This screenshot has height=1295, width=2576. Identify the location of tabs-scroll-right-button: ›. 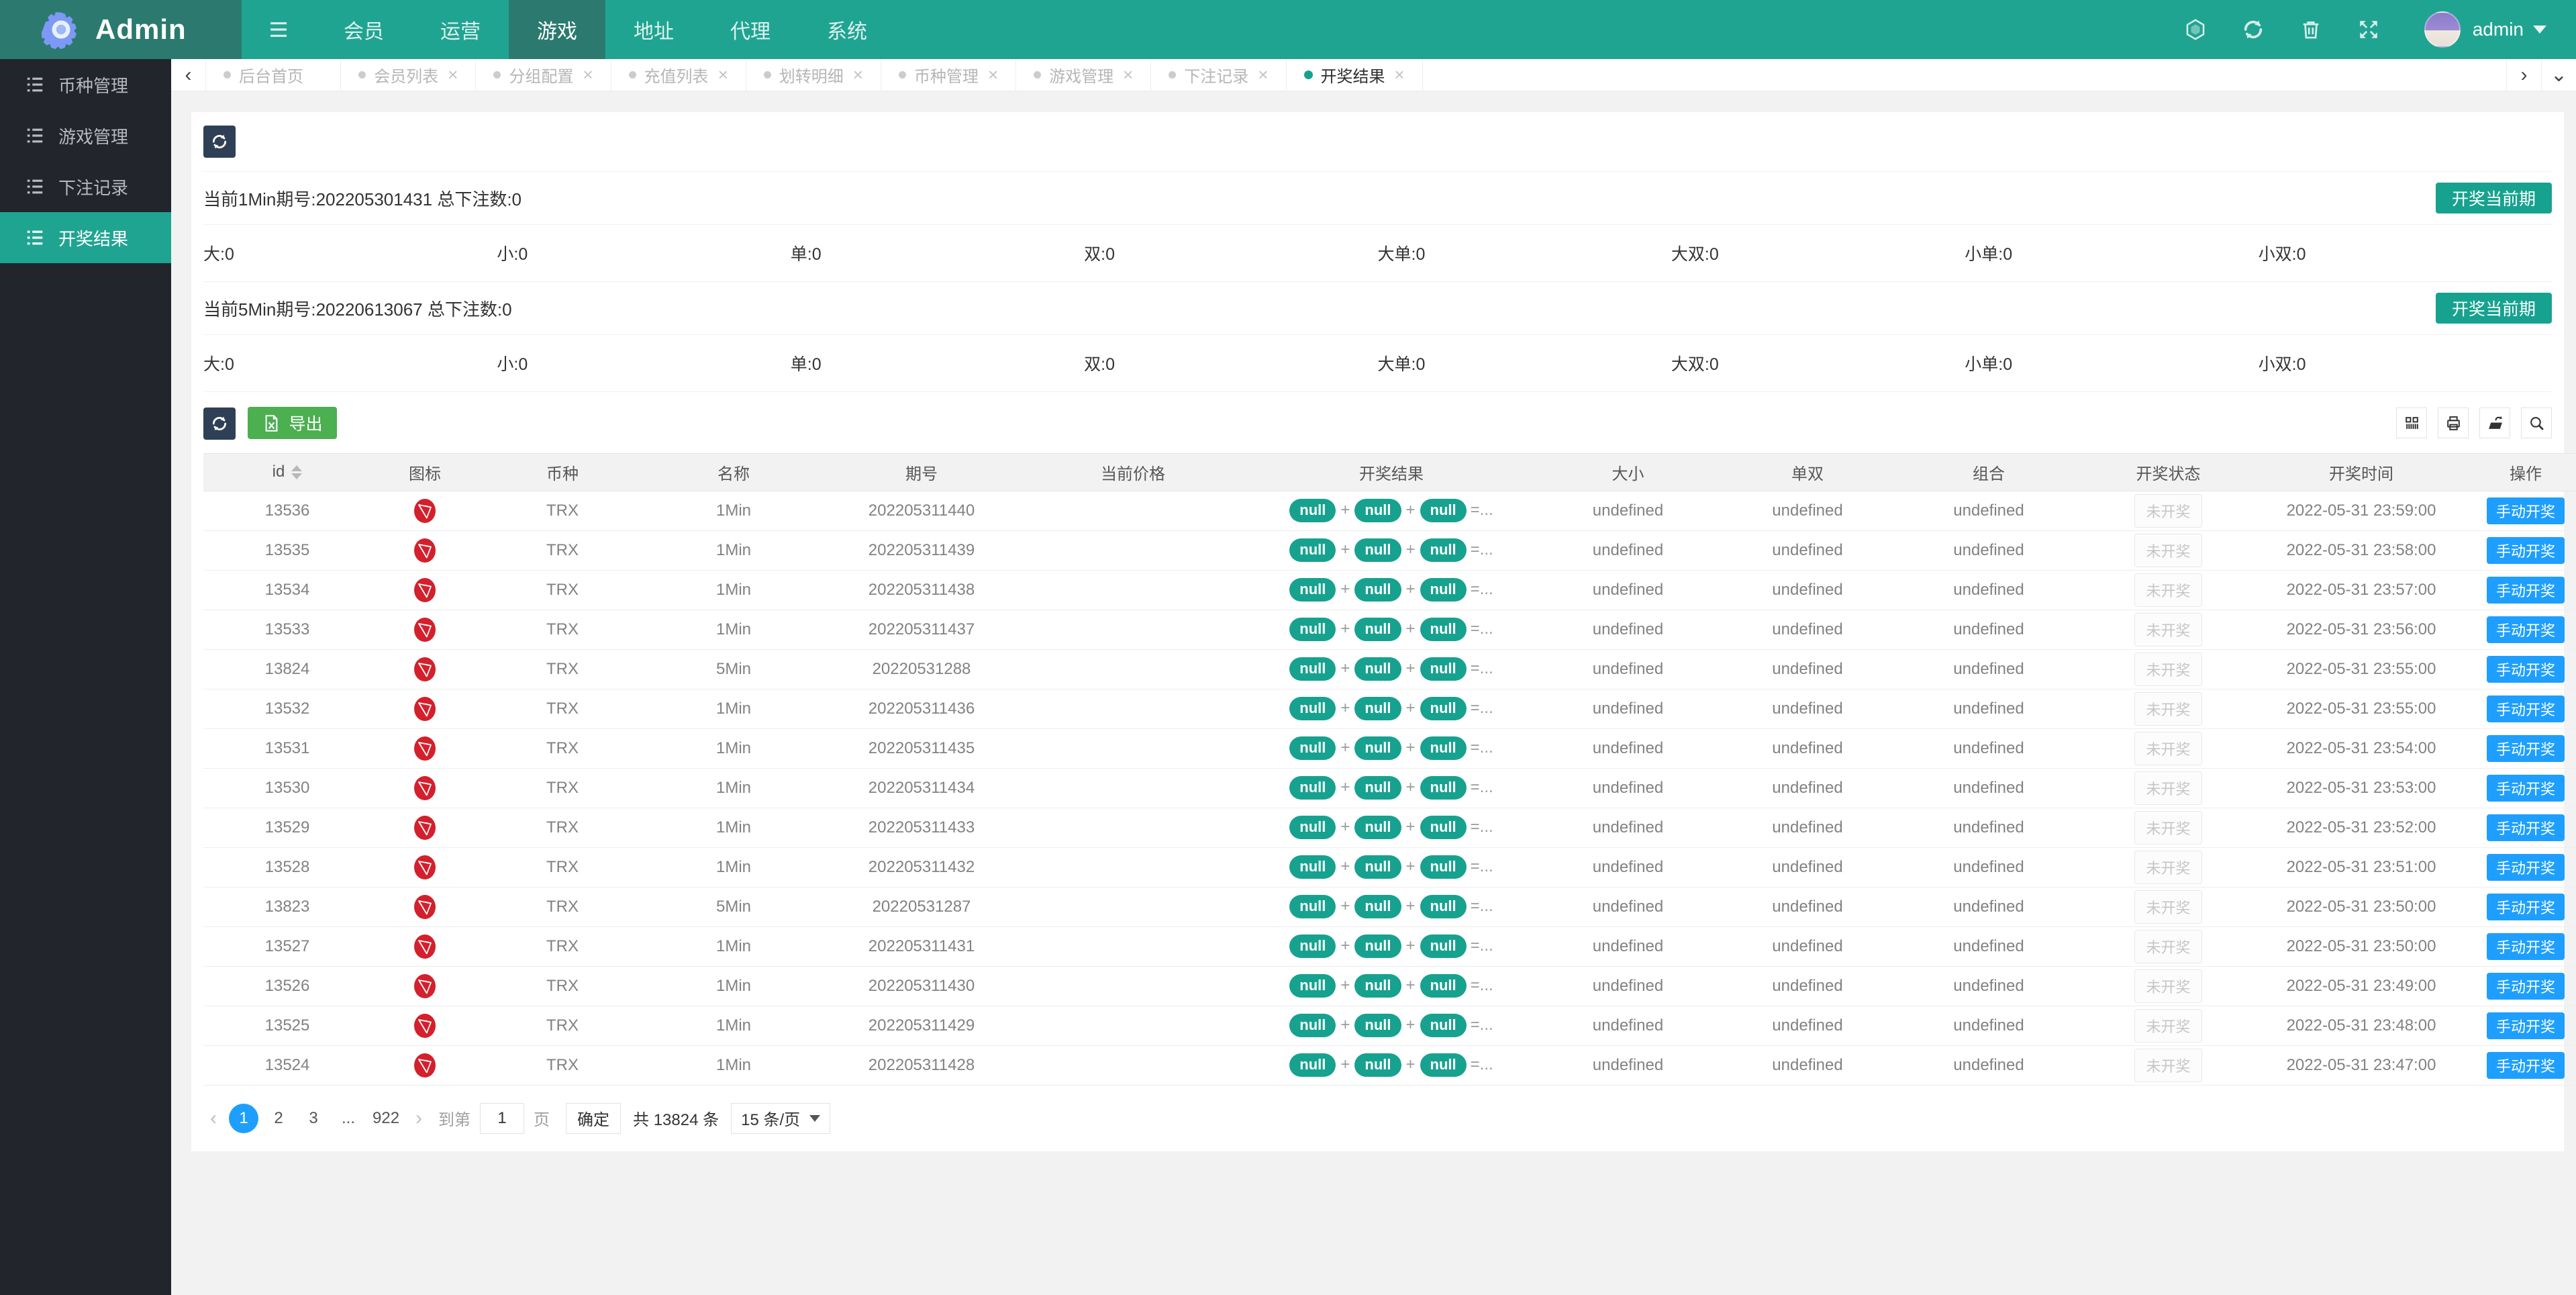
(2523, 75).